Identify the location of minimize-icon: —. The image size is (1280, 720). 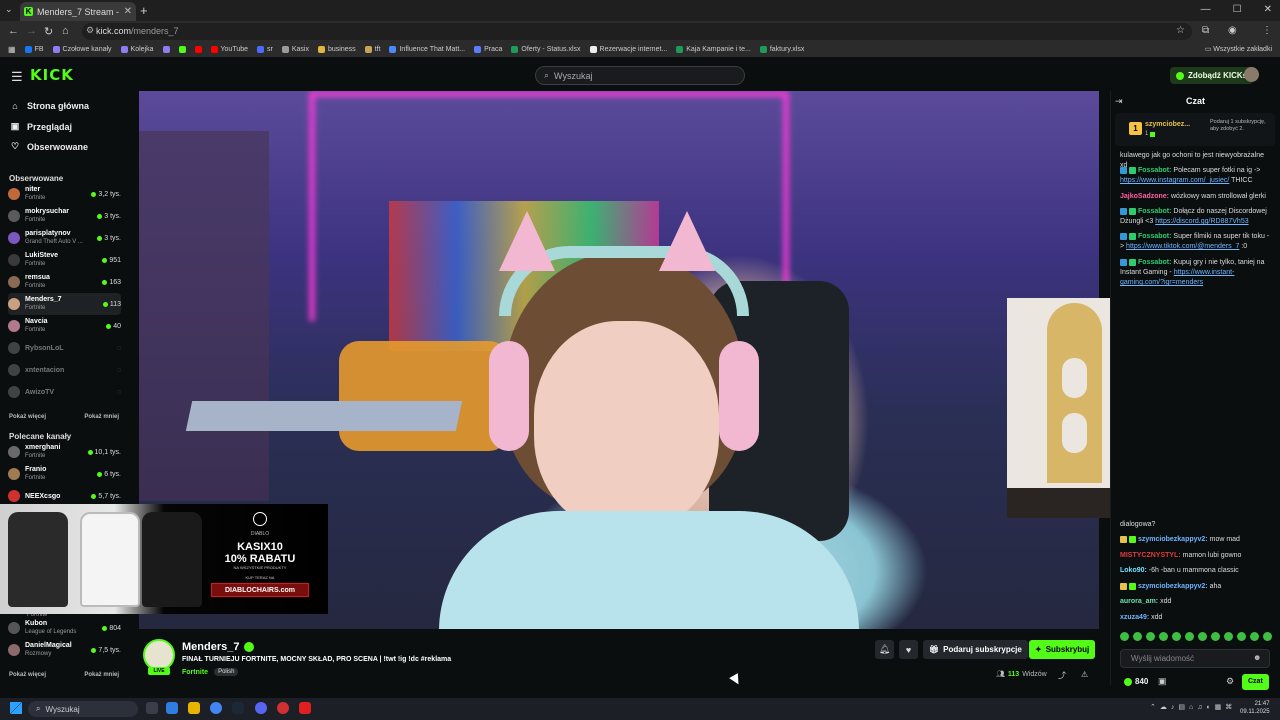
(1206, 9).